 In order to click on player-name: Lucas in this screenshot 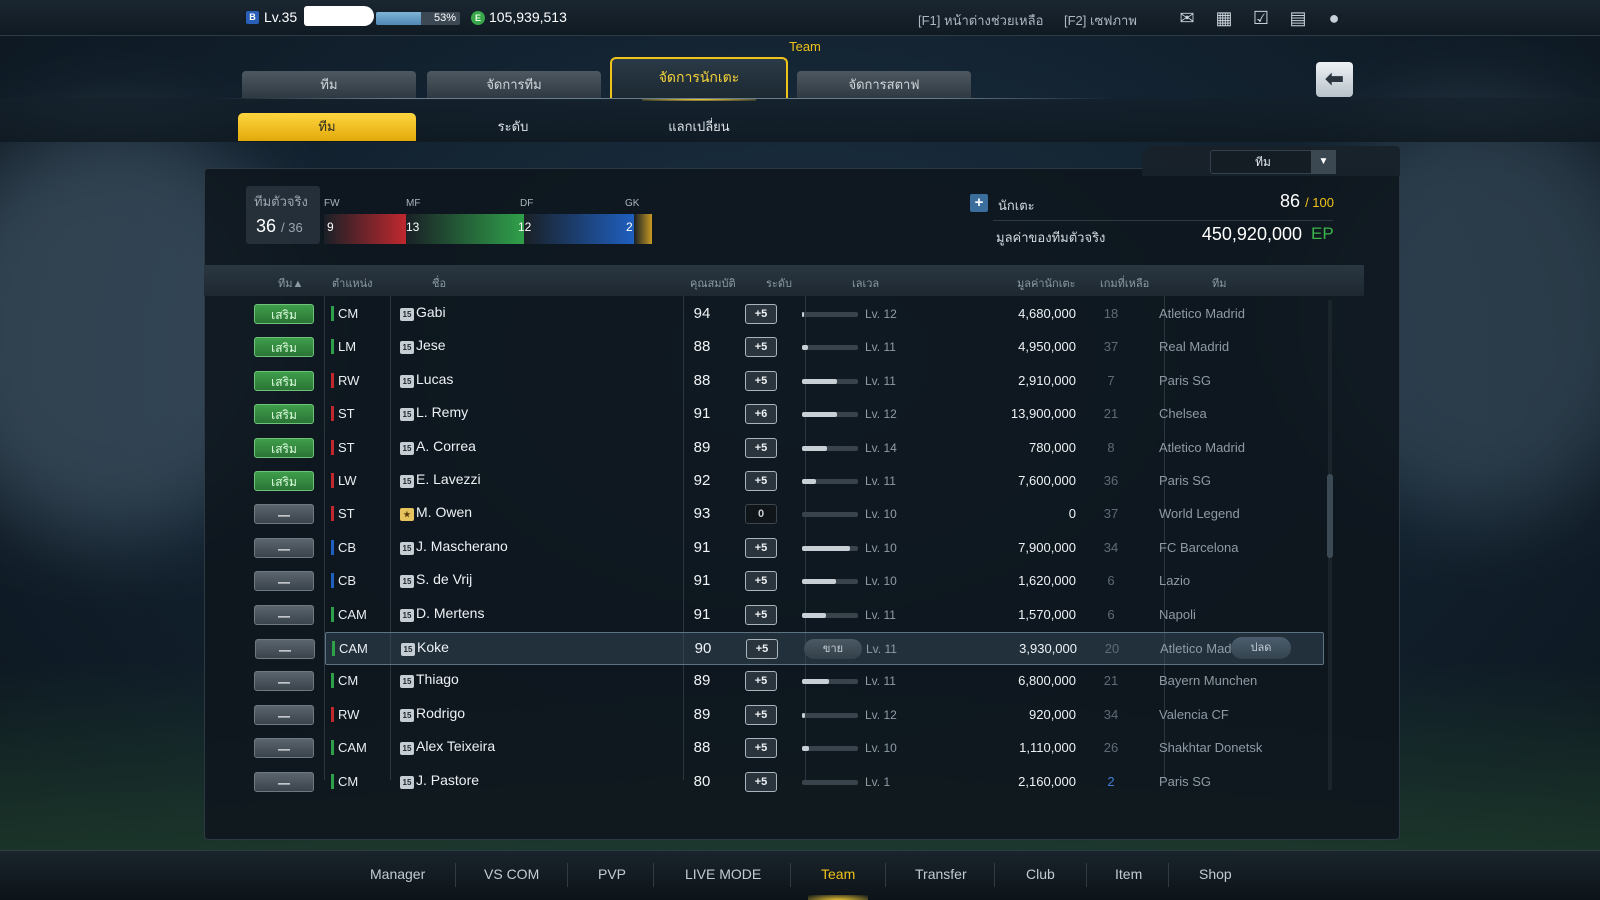, I will do `click(434, 379)`.